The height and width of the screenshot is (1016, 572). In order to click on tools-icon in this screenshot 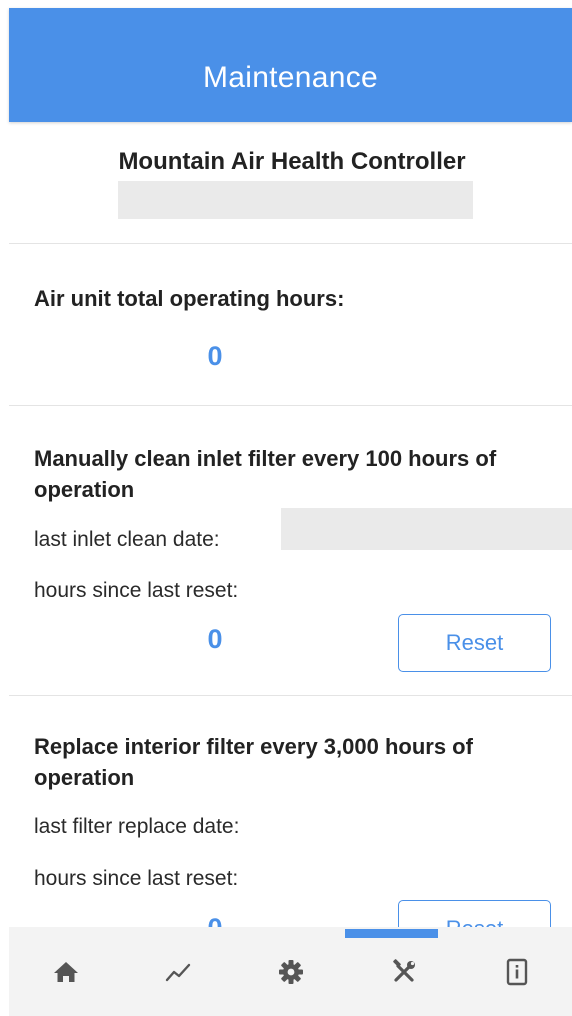, I will do `click(404, 970)`.